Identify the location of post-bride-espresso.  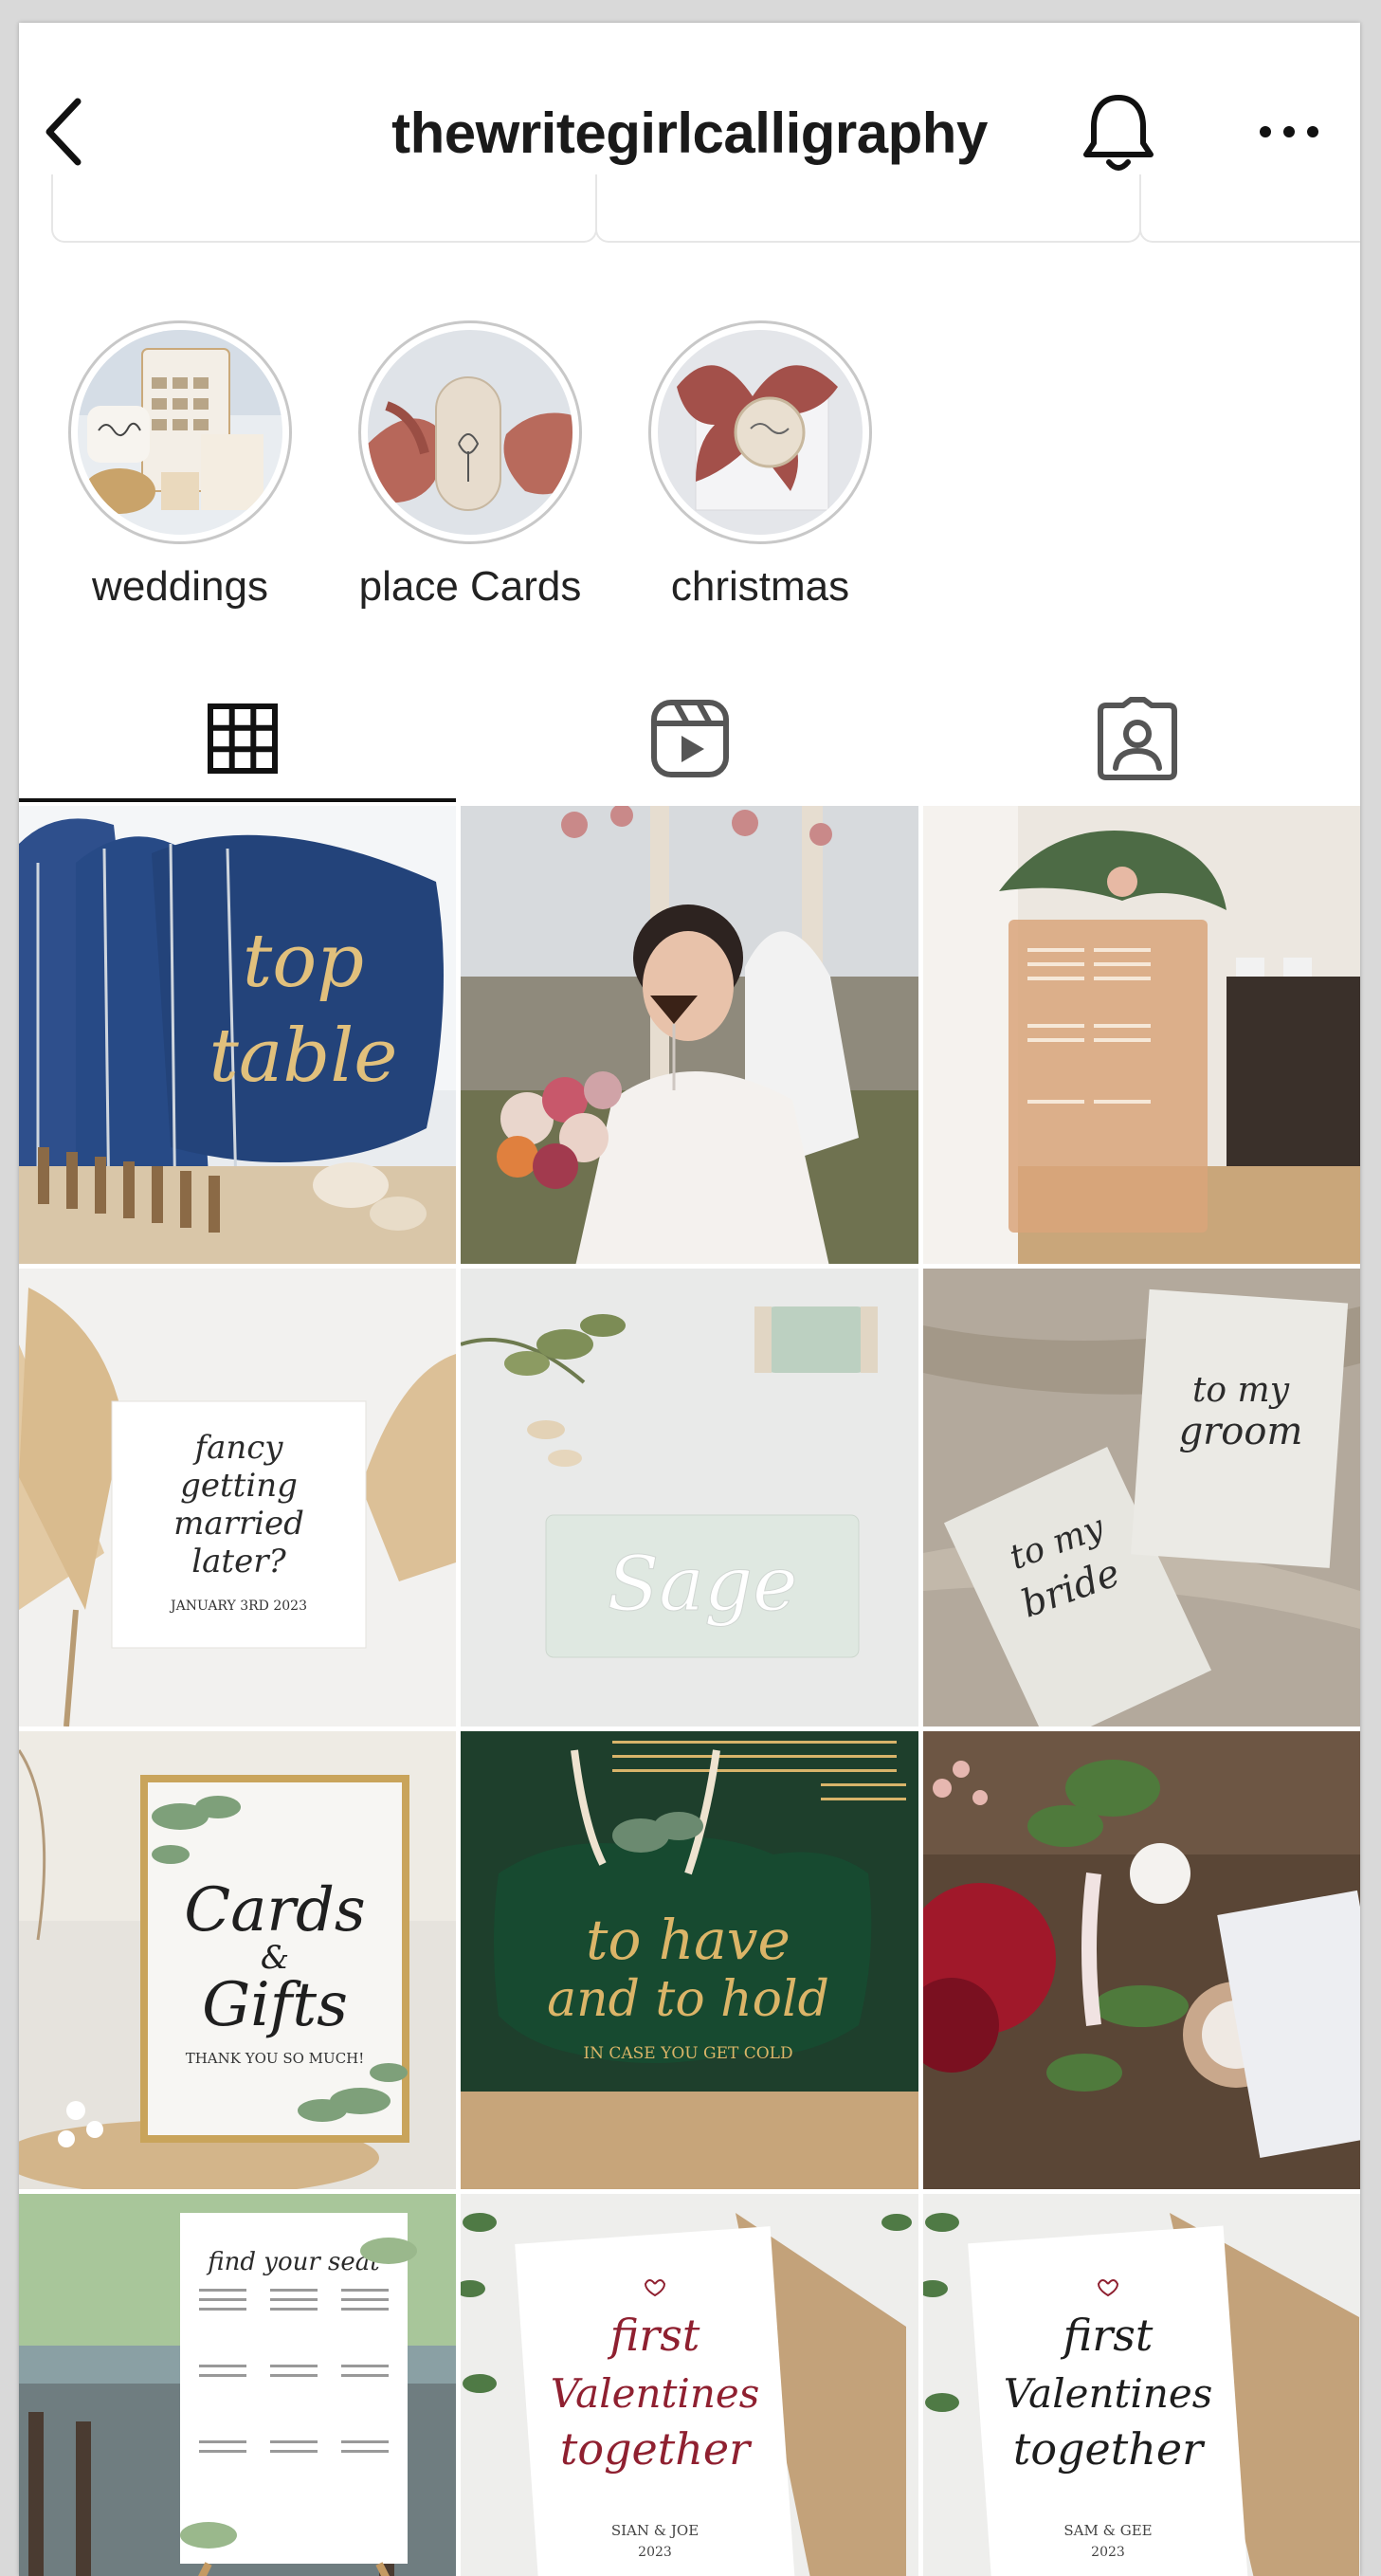
(689, 1035).